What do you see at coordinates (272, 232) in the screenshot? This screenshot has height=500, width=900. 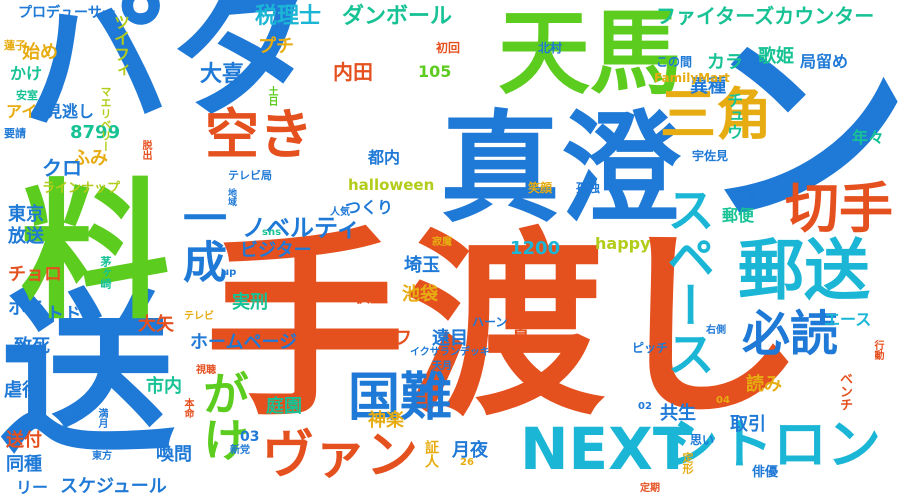 I see `word-sns: sns` at bounding box center [272, 232].